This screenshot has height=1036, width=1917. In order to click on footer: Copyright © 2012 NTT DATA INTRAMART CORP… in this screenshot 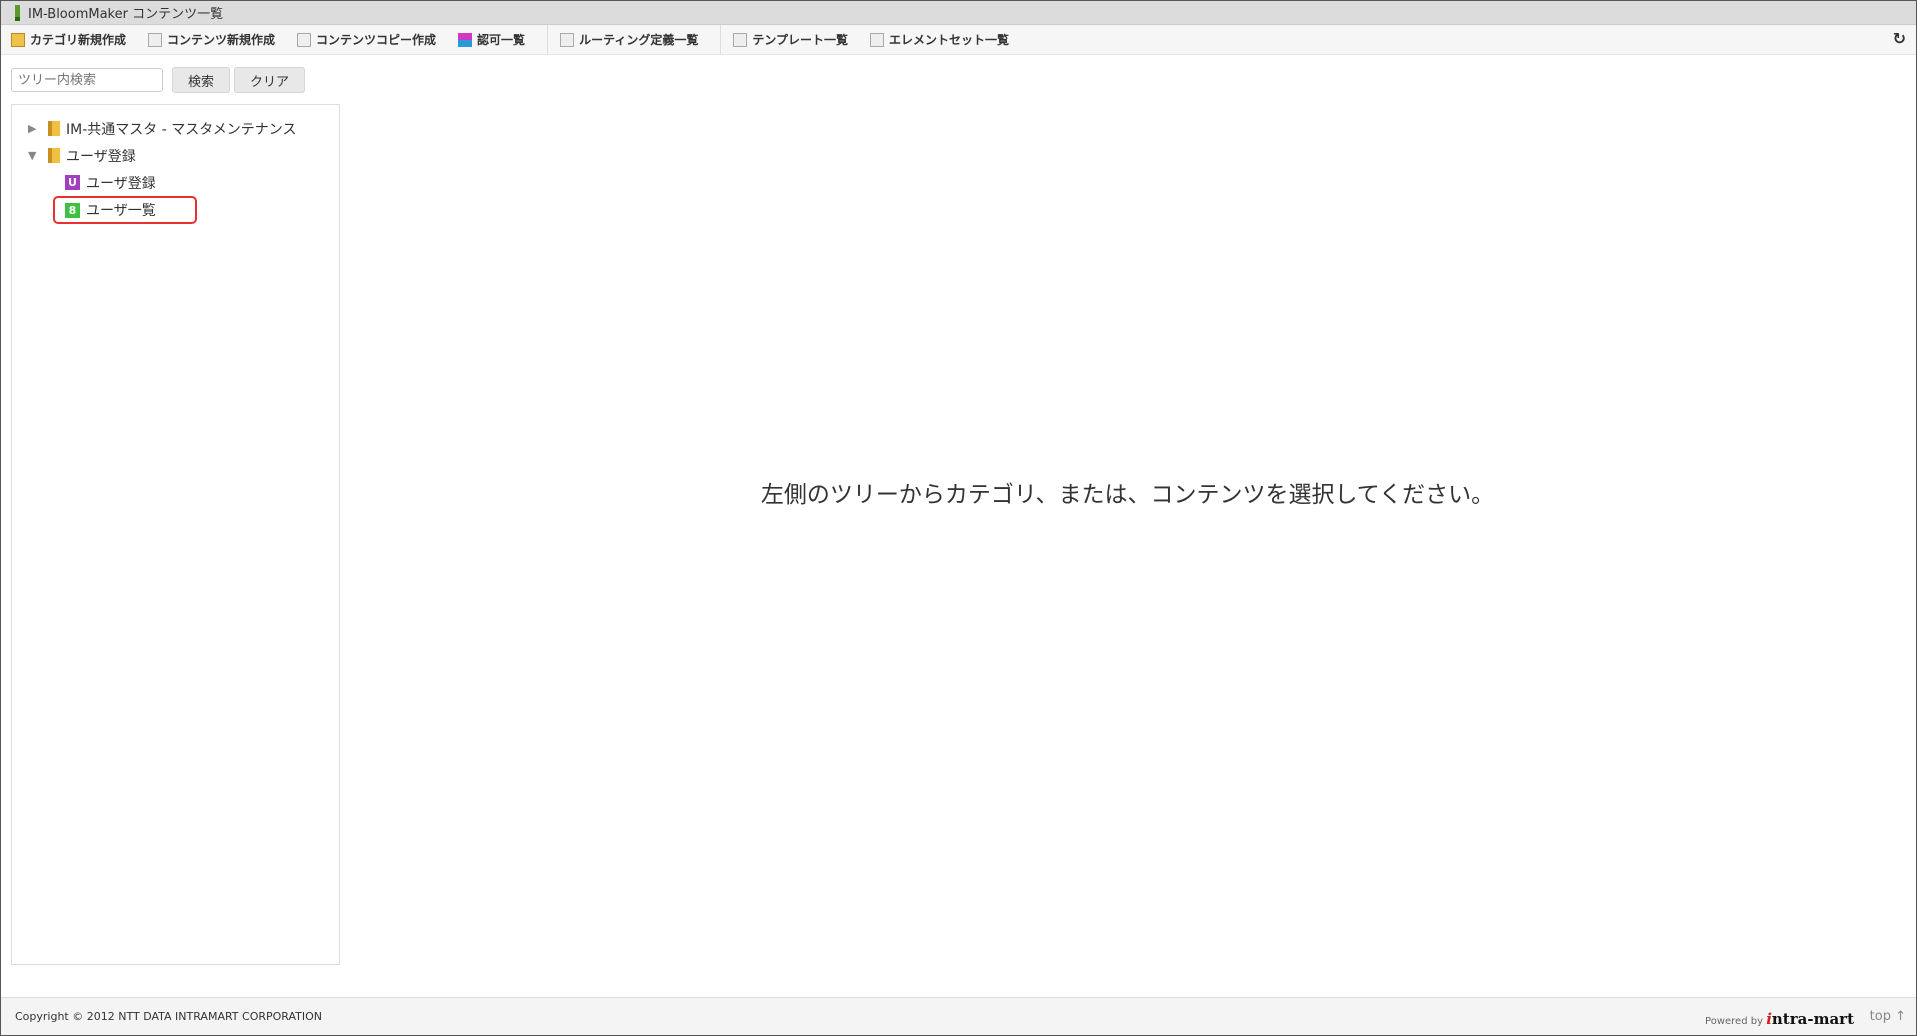, I will do `click(958, 1016)`.